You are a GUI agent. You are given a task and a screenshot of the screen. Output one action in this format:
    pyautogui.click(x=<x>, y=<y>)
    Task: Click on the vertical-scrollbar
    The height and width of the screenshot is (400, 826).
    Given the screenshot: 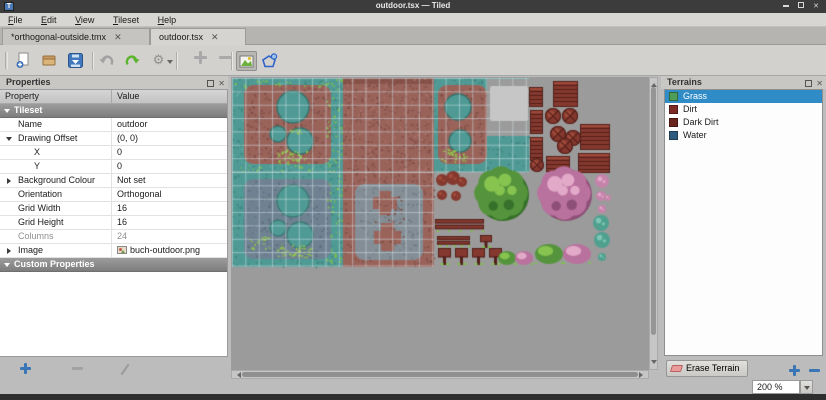 What is the action you would take?
    pyautogui.click(x=653, y=223)
    